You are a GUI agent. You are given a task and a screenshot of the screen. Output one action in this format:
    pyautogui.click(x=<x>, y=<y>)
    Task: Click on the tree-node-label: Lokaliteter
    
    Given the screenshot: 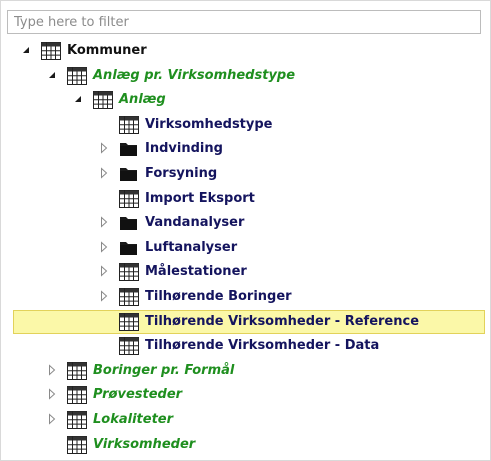 What is the action you would take?
    pyautogui.click(x=133, y=419)
    